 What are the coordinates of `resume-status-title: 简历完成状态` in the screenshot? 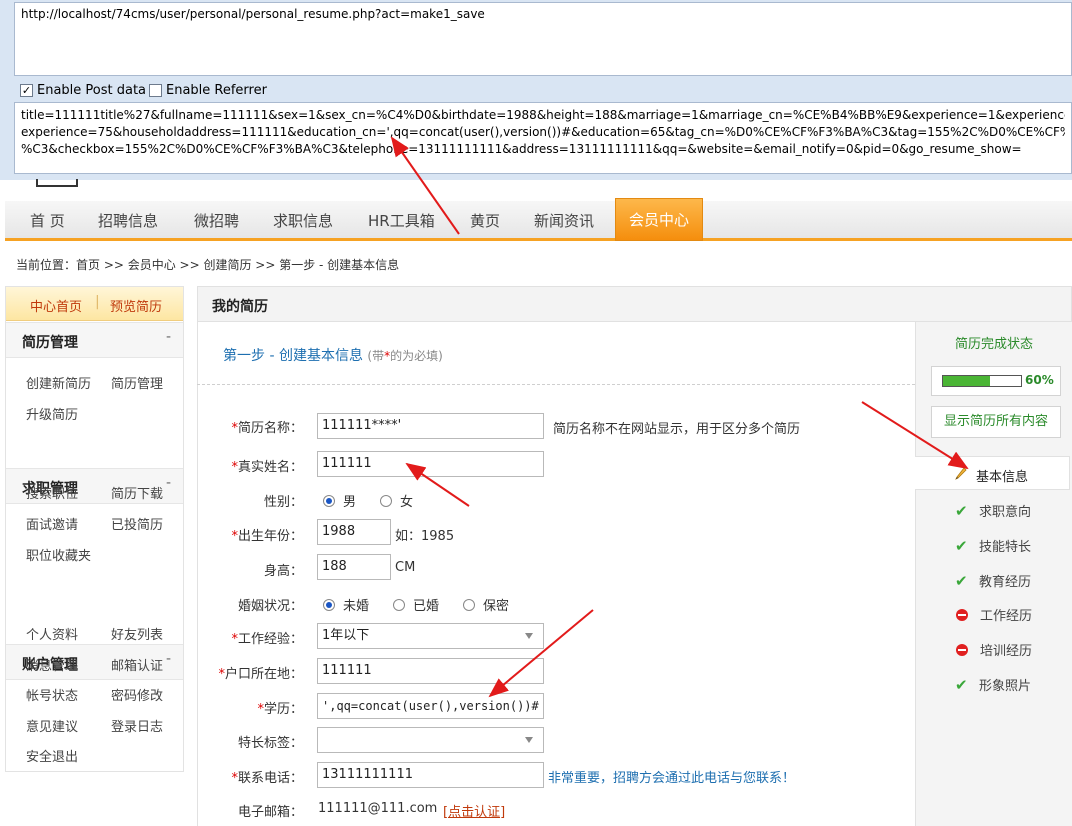 It's located at (994, 344).